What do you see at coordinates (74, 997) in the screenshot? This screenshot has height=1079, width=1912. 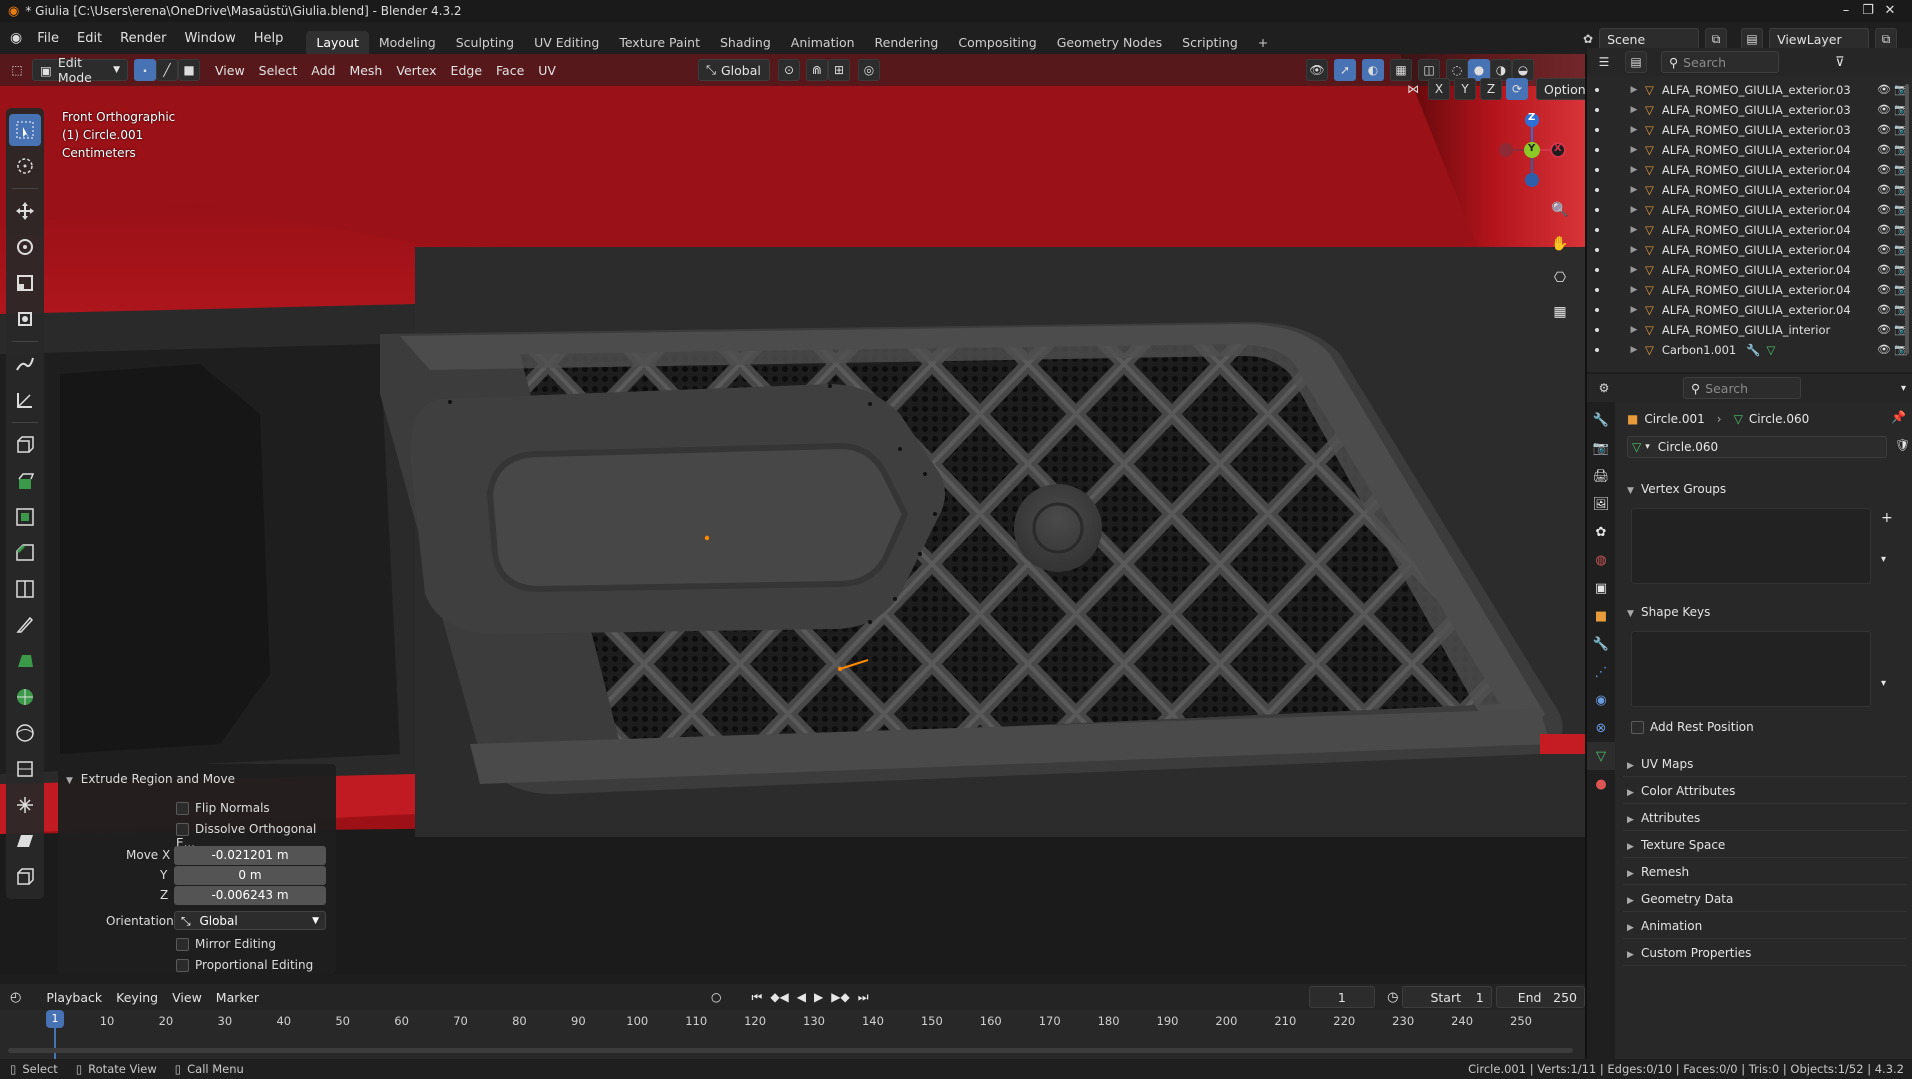 I see `menu-playback: Playback` at bounding box center [74, 997].